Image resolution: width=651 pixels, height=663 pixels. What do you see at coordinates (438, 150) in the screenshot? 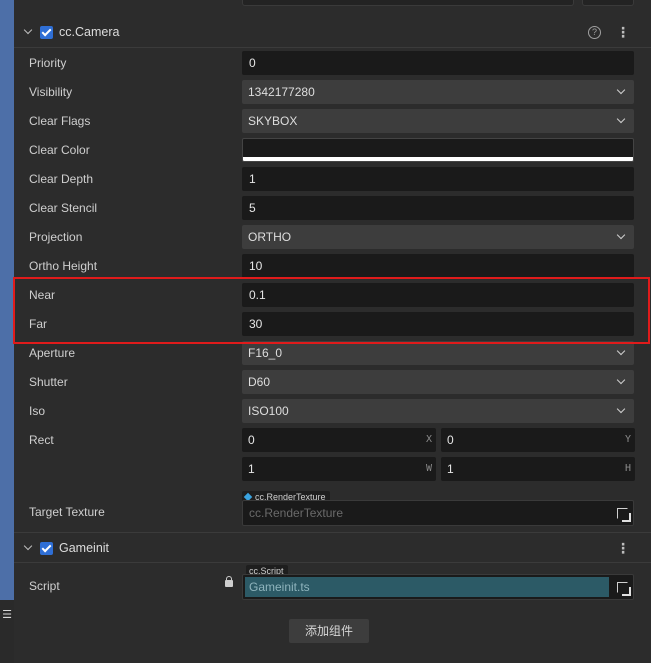
I see `clear-color-picker` at bounding box center [438, 150].